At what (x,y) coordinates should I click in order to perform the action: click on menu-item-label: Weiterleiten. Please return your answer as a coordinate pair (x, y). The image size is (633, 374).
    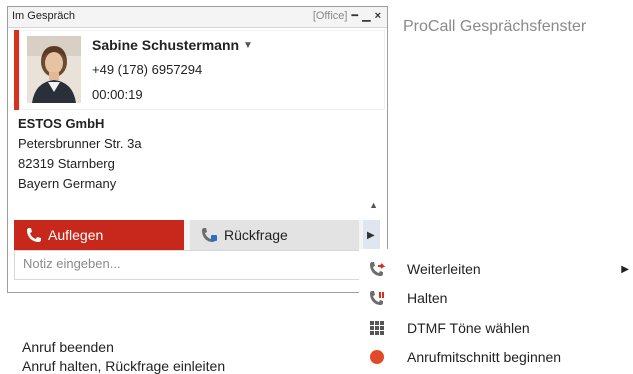
    Looking at the image, I should click on (444, 269).